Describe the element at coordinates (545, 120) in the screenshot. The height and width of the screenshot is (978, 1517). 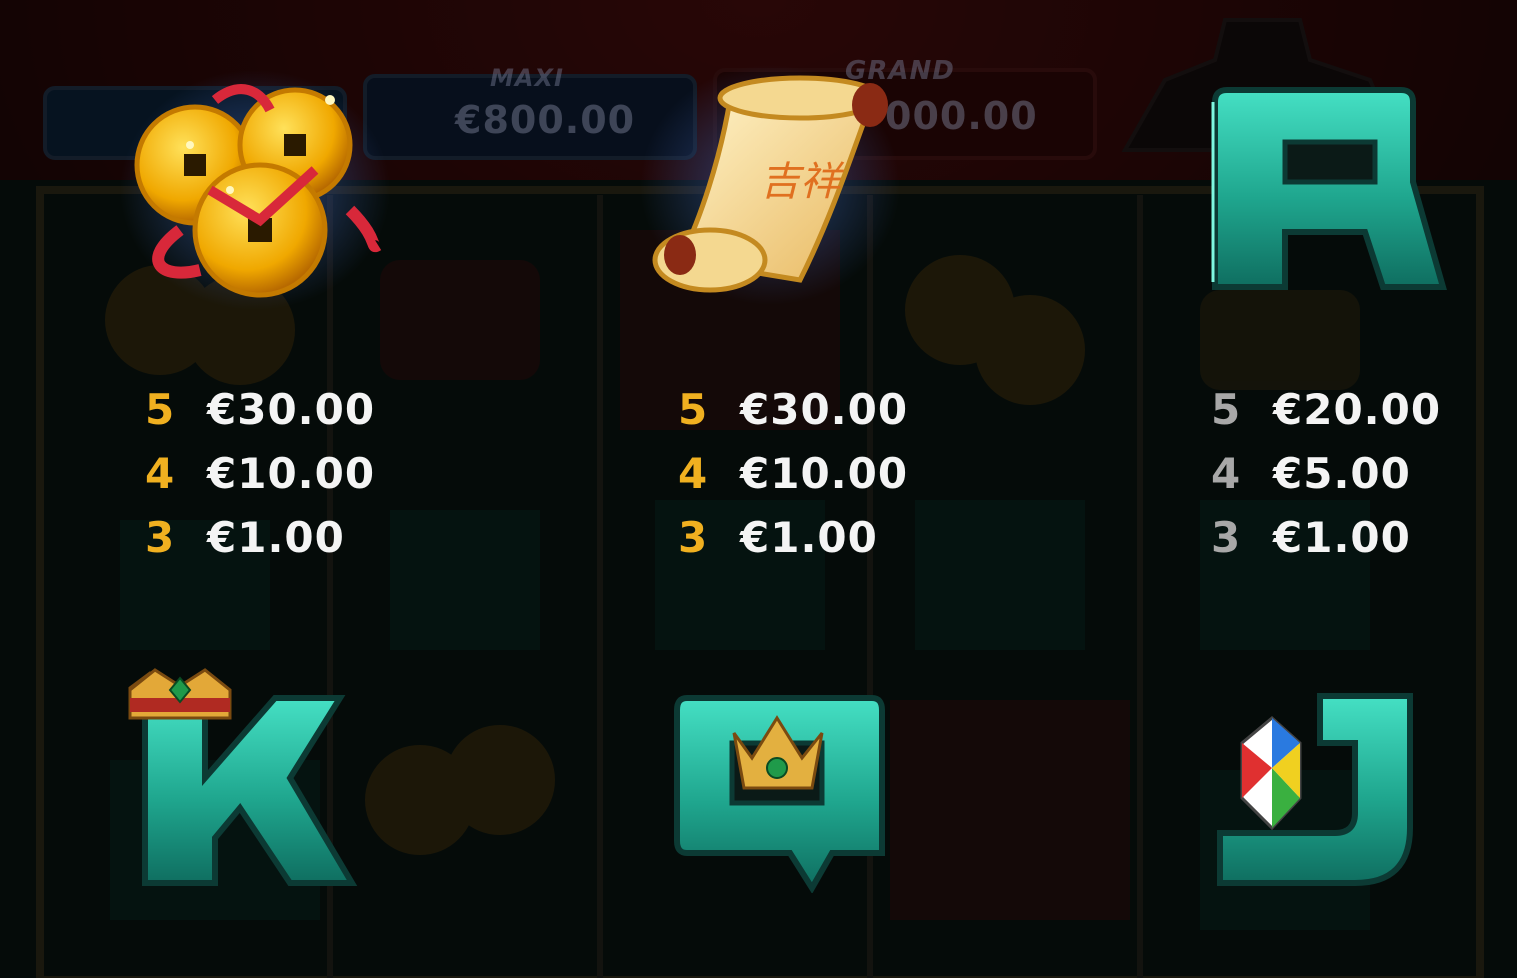
I see `jackpot-maxi-value: €800.00` at that location.